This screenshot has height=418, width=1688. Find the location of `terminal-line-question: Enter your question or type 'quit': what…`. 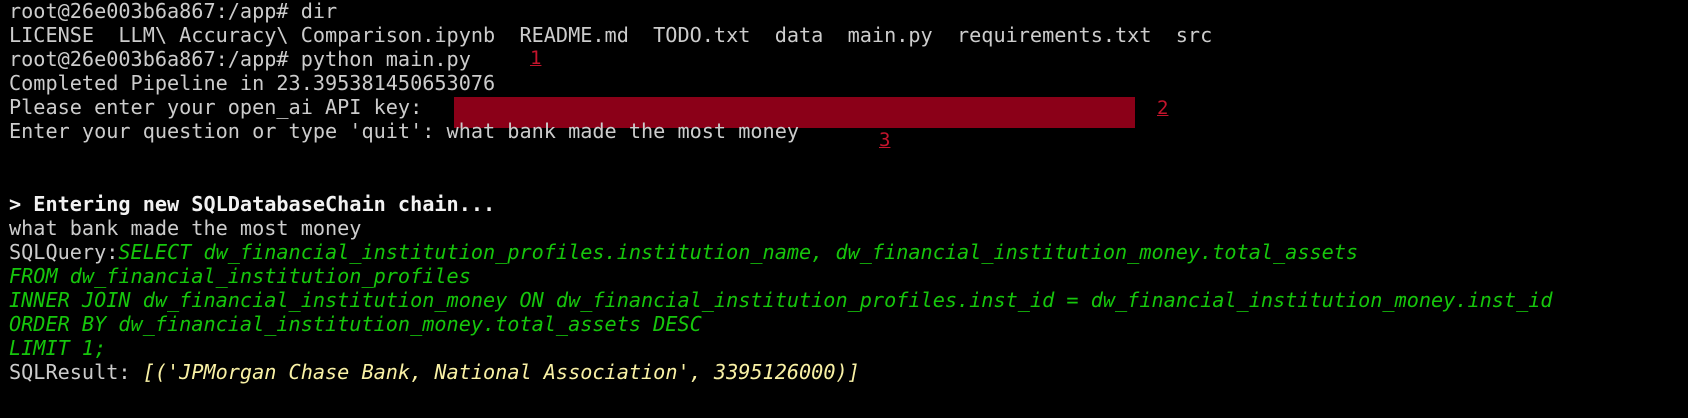

terminal-line-question: Enter your question or type 'quit': what… is located at coordinates (404, 131).